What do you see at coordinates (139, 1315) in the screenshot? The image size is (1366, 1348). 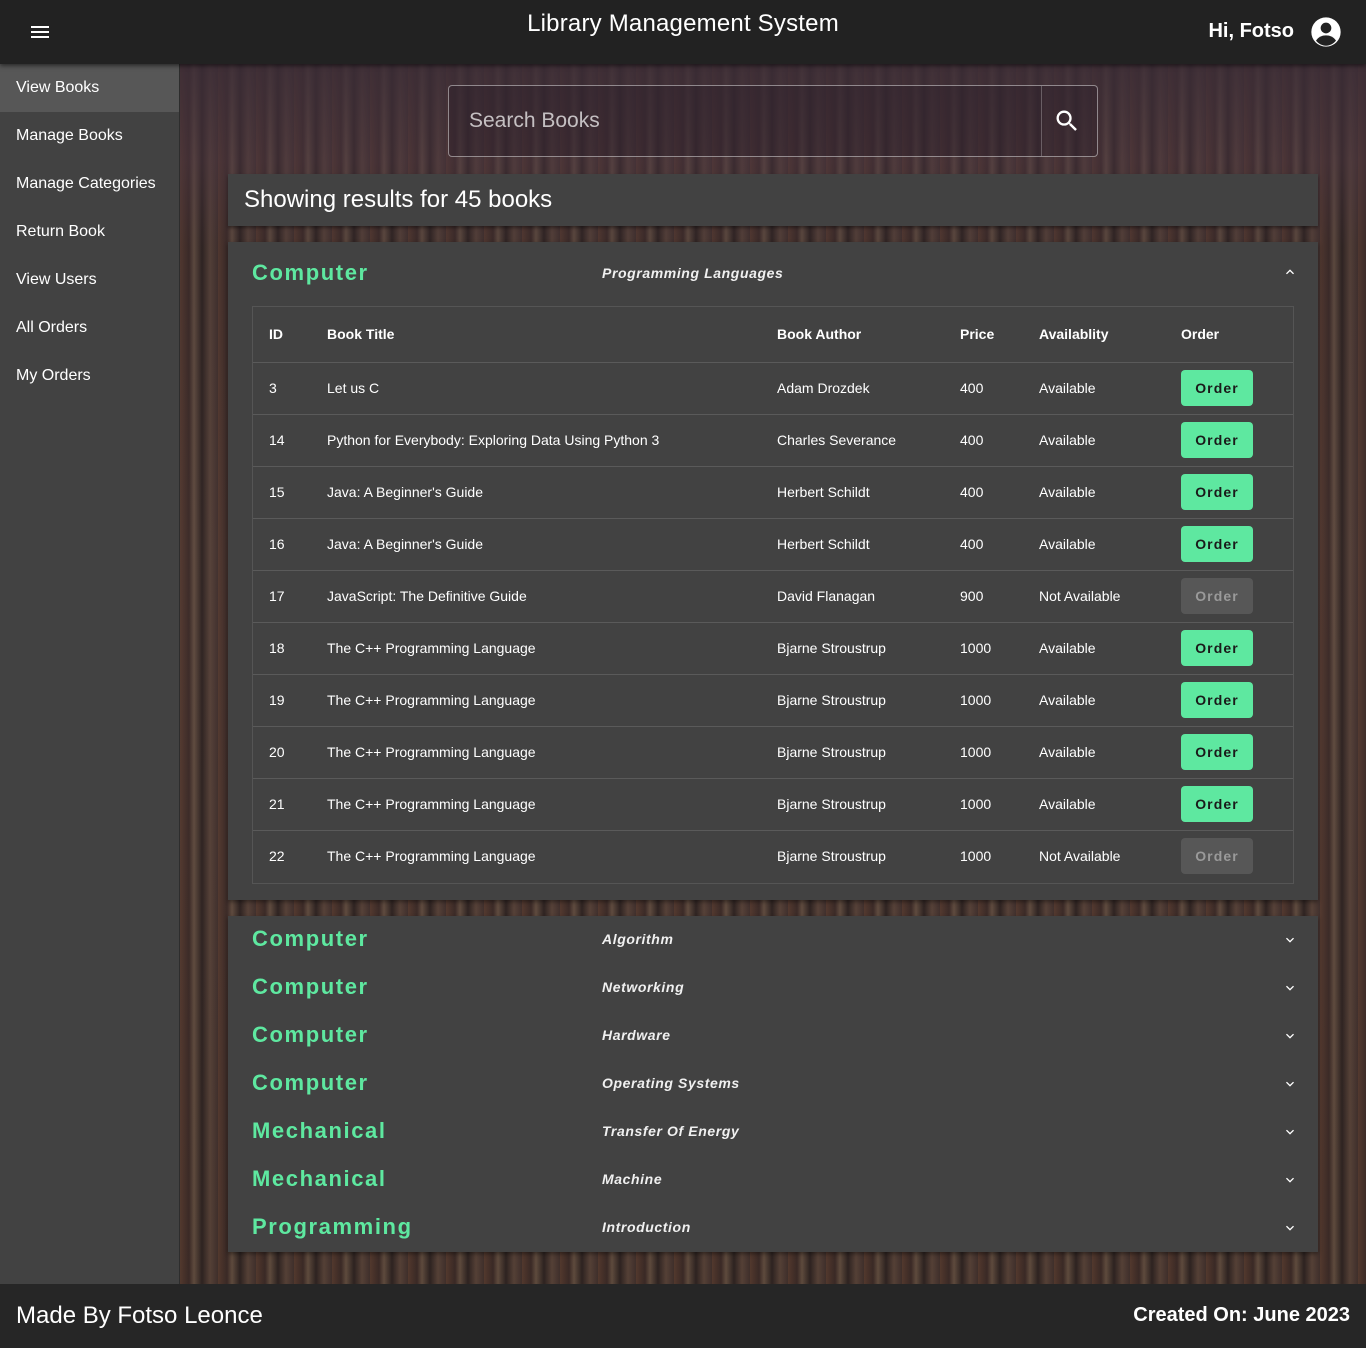 I see `footer-credit: Made By Fotso Leonce` at bounding box center [139, 1315].